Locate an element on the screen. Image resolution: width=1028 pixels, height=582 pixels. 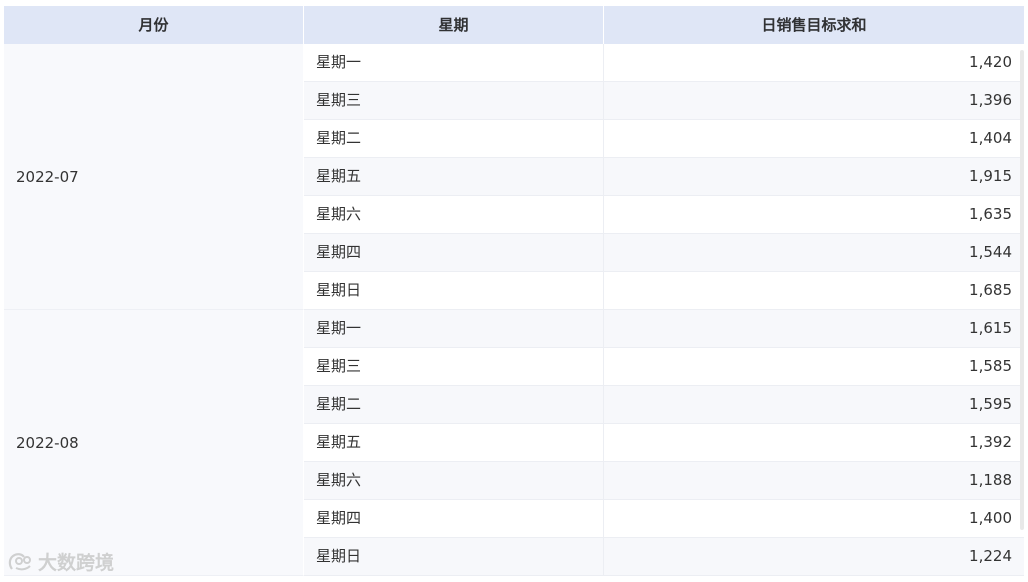
value-cell: 1,404 is located at coordinates (990, 138).